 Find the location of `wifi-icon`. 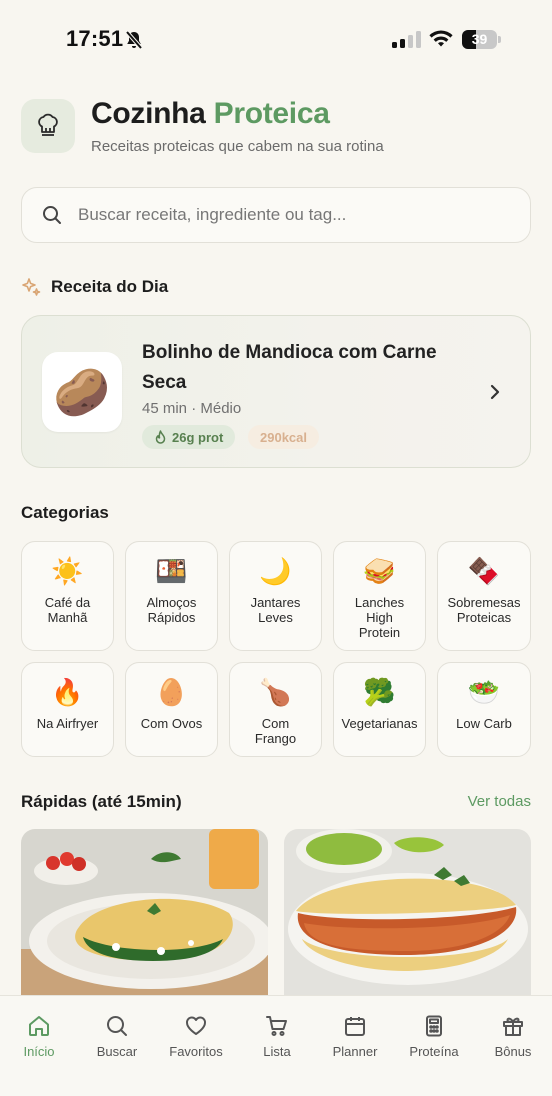

wifi-icon is located at coordinates (441, 38).